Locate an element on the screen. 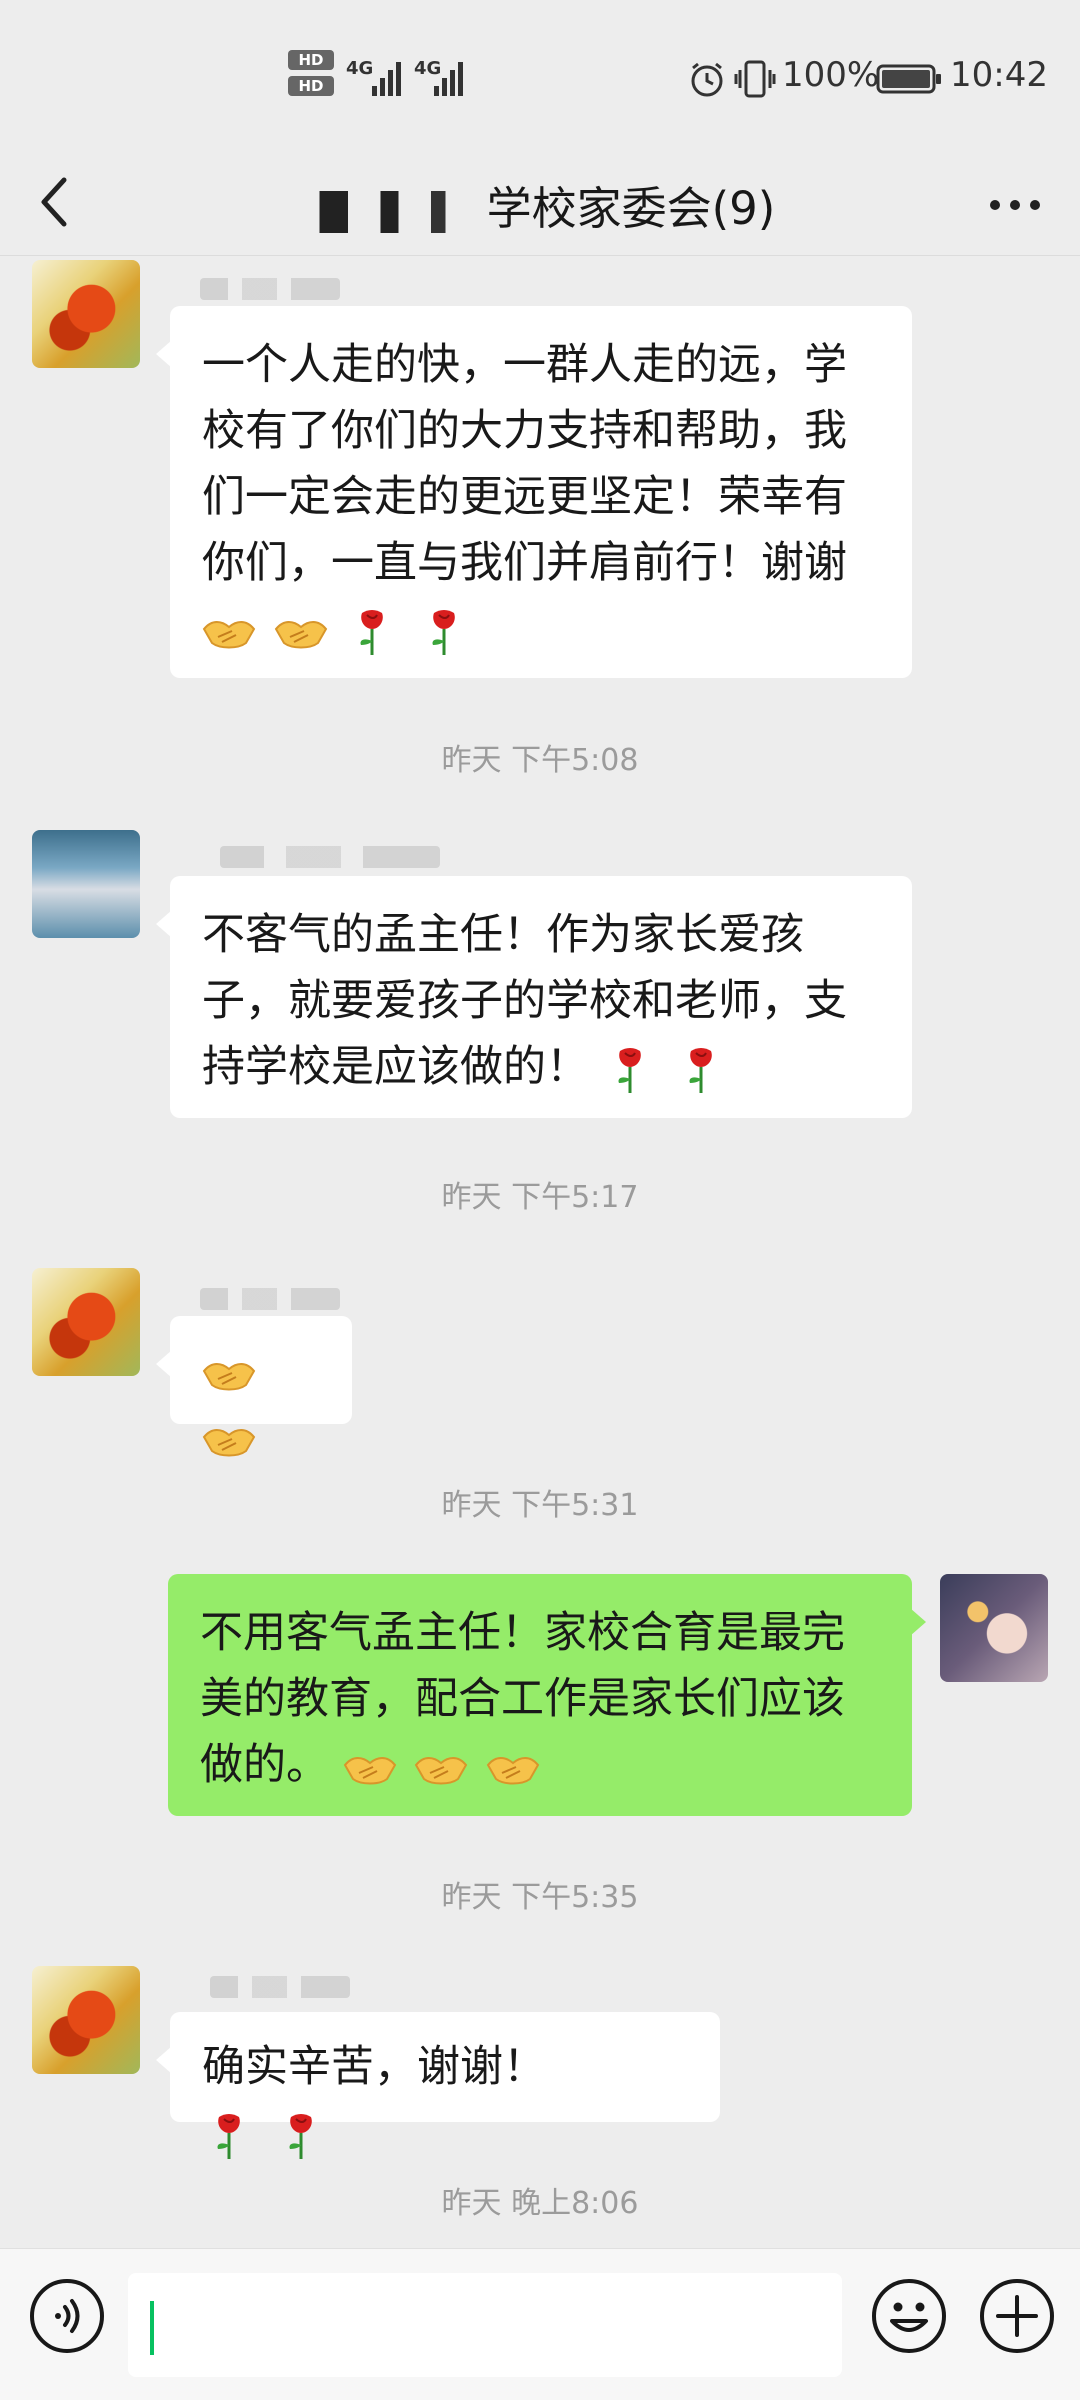 The height and width of the screenshot is (2400, 1080). hd-1-label: HD is located at coordinates (311, 60).